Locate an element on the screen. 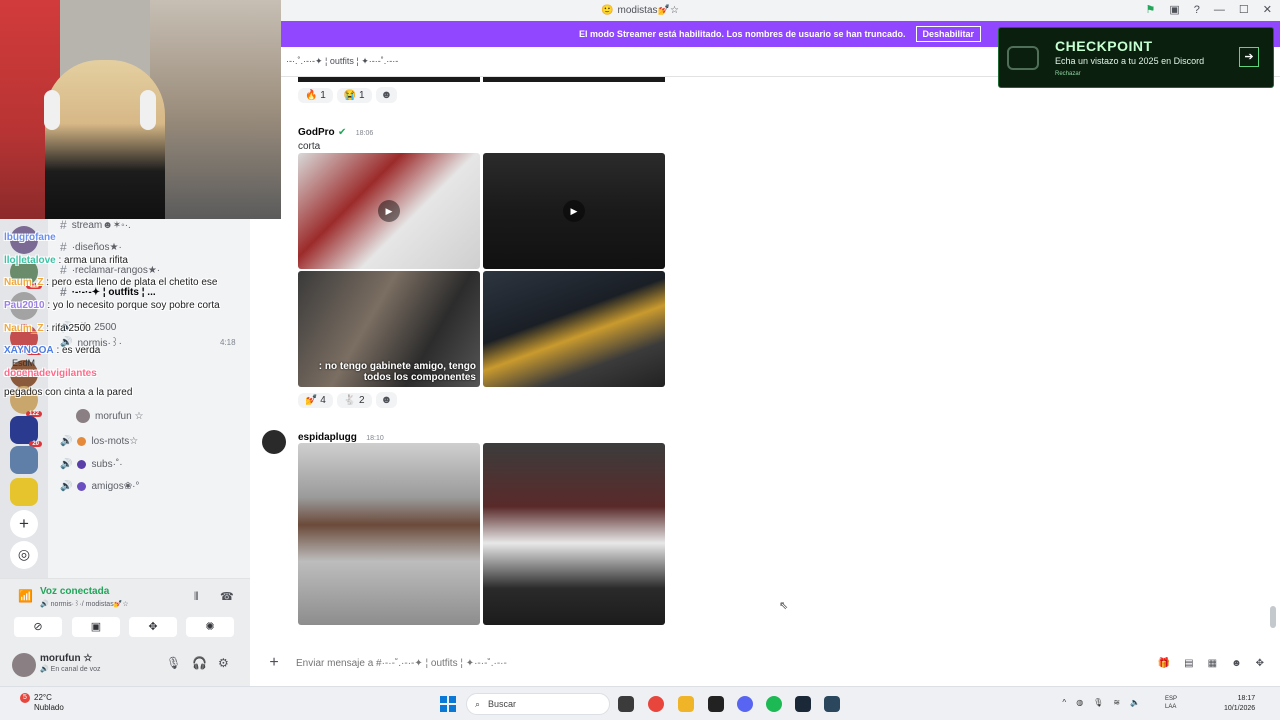  network-icon: ◍ is located at coordinates (1079, 702).